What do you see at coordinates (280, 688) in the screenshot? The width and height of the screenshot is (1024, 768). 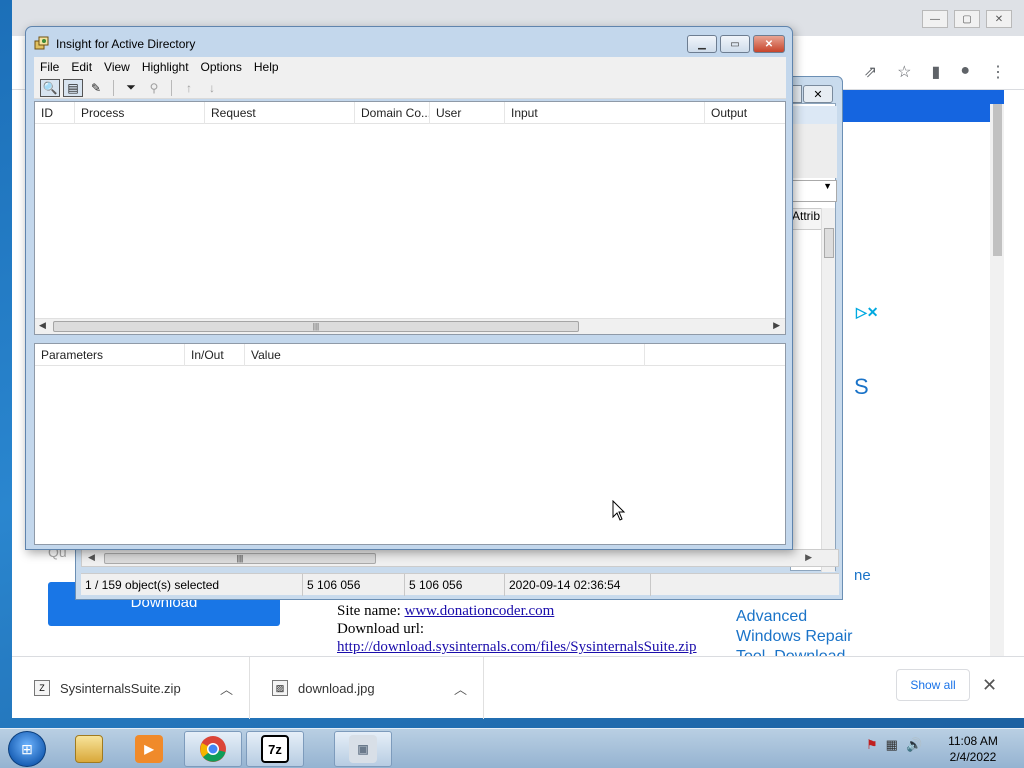 I see `image-file-icon: ▨` at bounding box center [280, 688].